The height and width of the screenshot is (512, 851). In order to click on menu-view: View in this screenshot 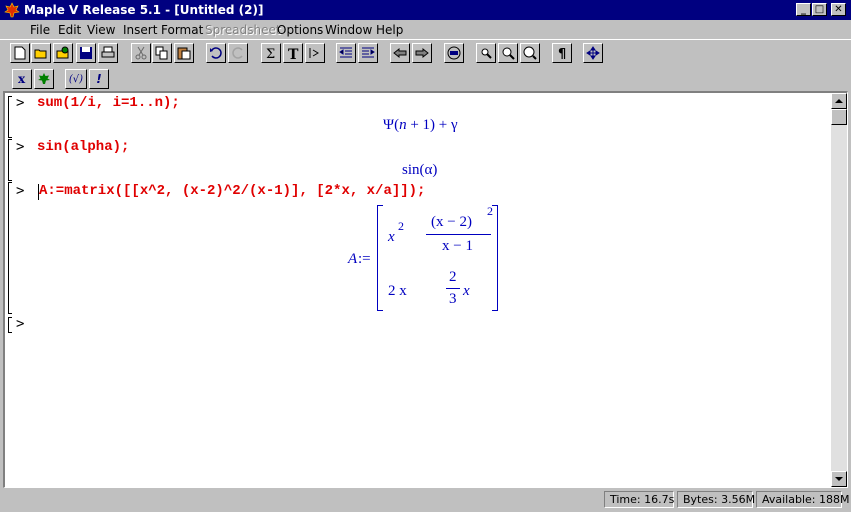, I will do `click(101, 30)`.